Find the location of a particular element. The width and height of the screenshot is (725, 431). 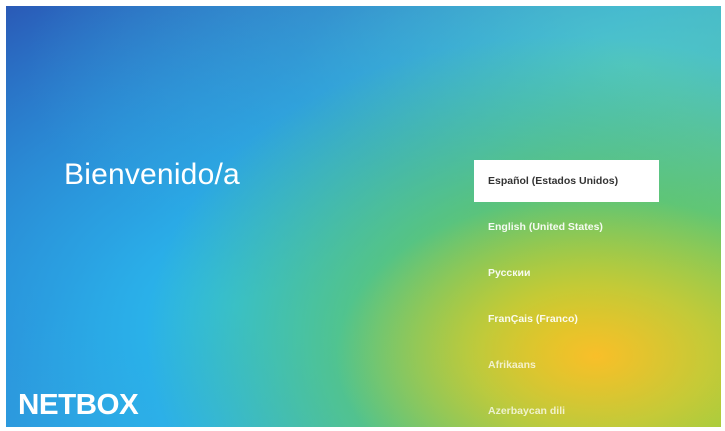

language-option-ru: Pусскии is located at coordinates (566, 273).